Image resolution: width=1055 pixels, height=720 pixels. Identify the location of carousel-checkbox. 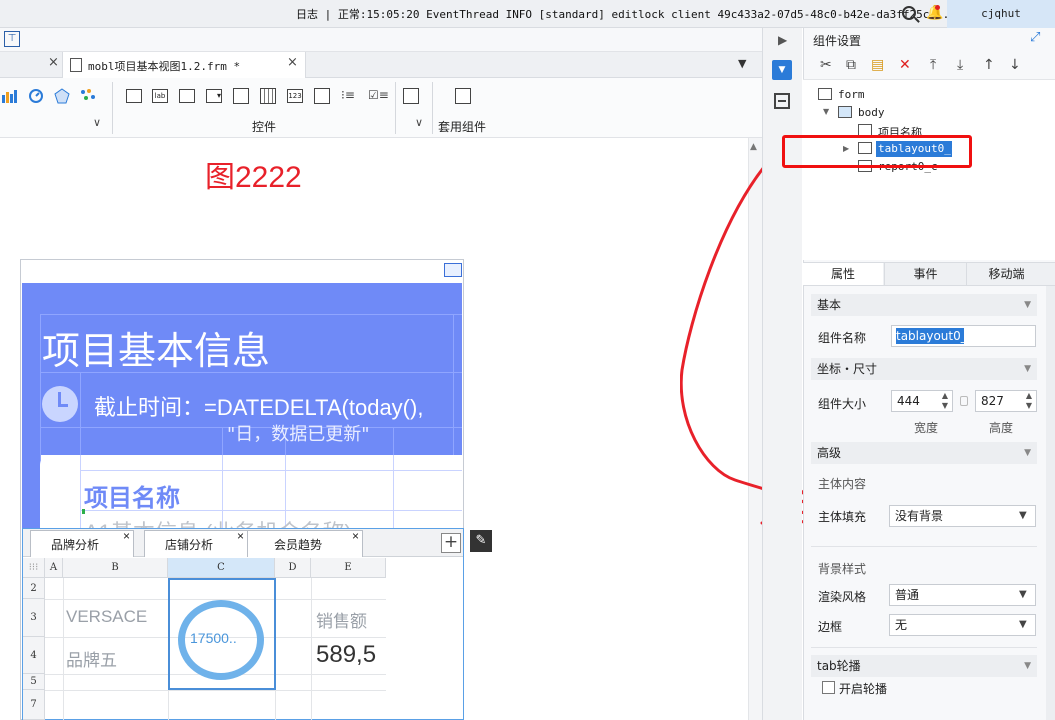
(828, 687).